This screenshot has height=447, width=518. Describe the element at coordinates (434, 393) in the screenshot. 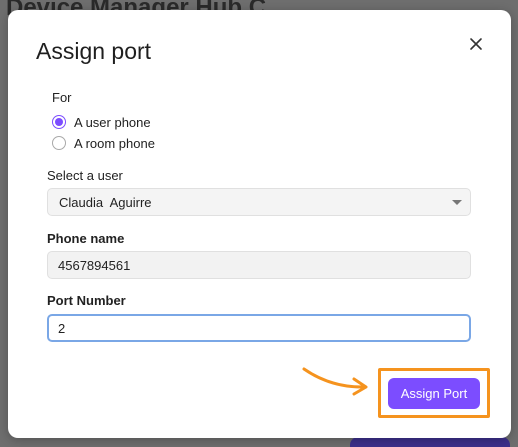

I see `assign-port-button: Assign Port` at that location.